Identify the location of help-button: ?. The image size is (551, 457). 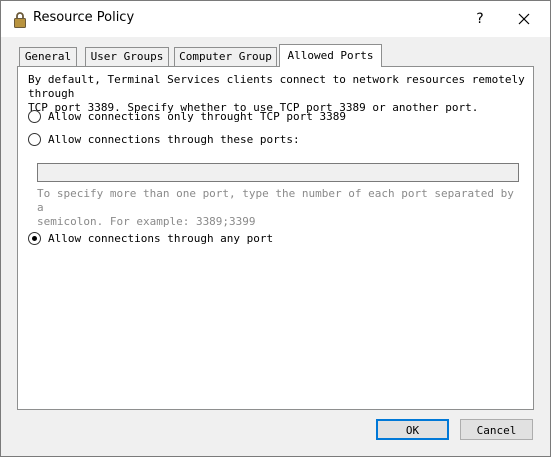
(480, 19).